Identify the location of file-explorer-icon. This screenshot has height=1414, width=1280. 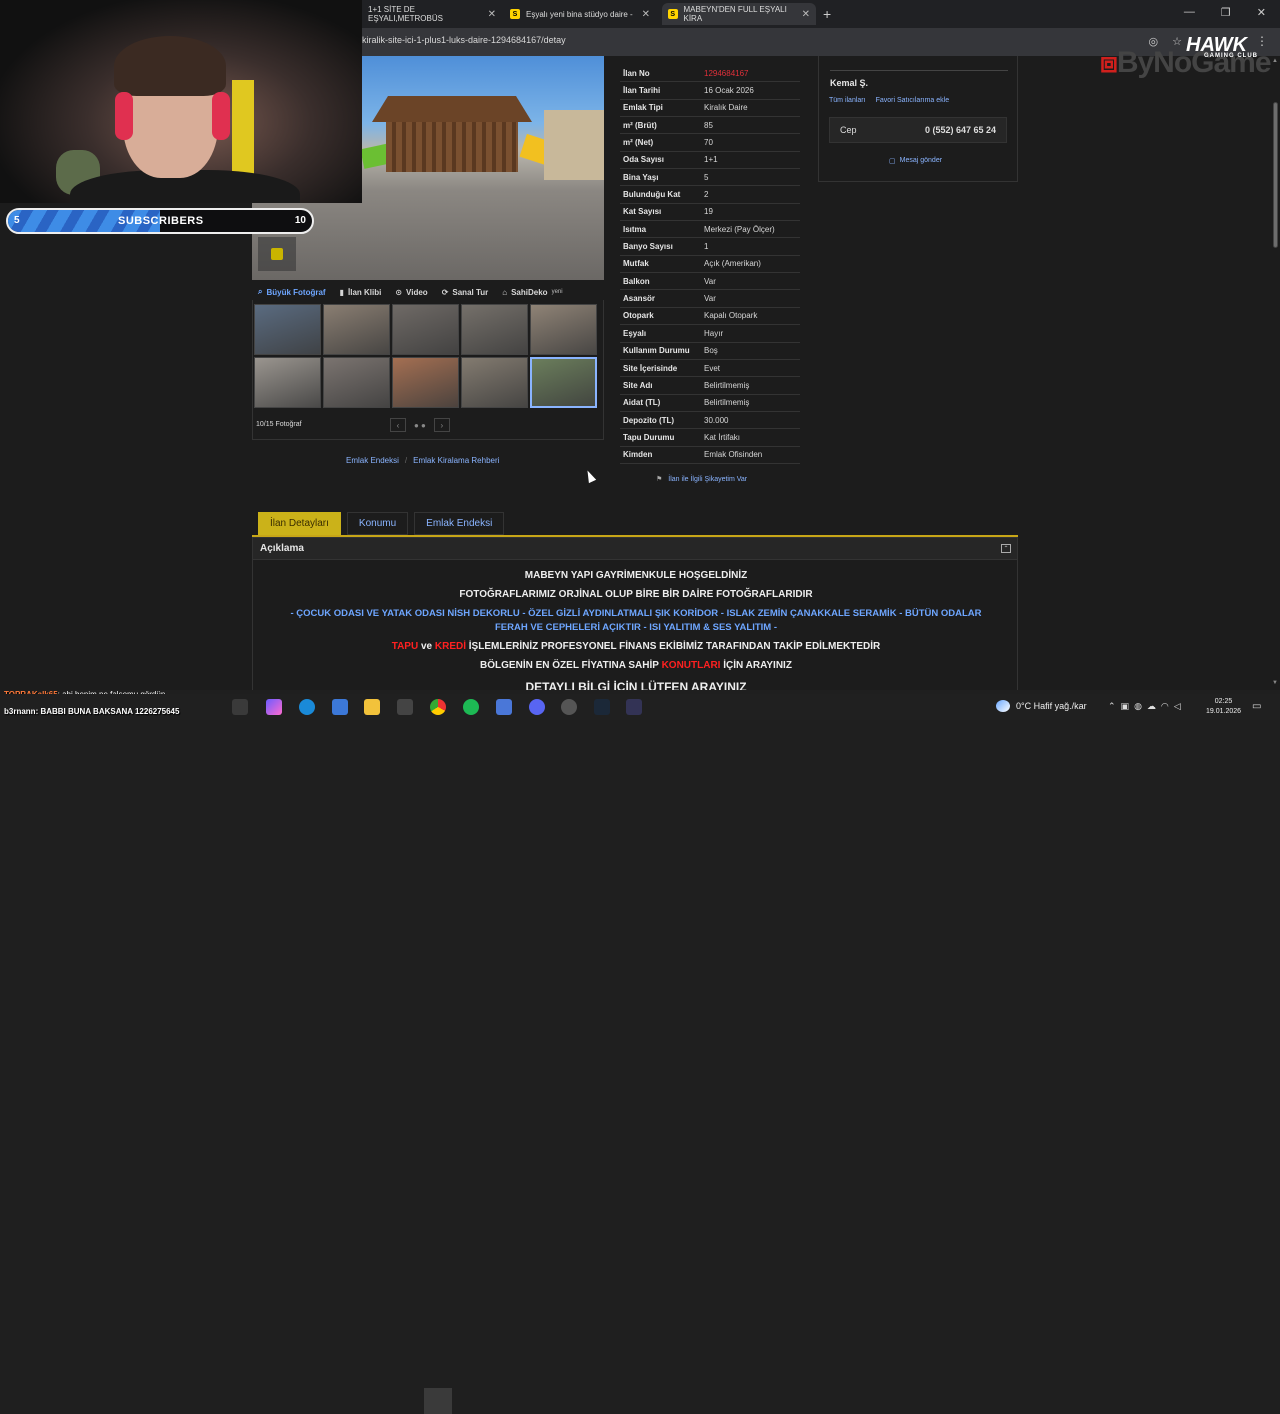
(372, 707).